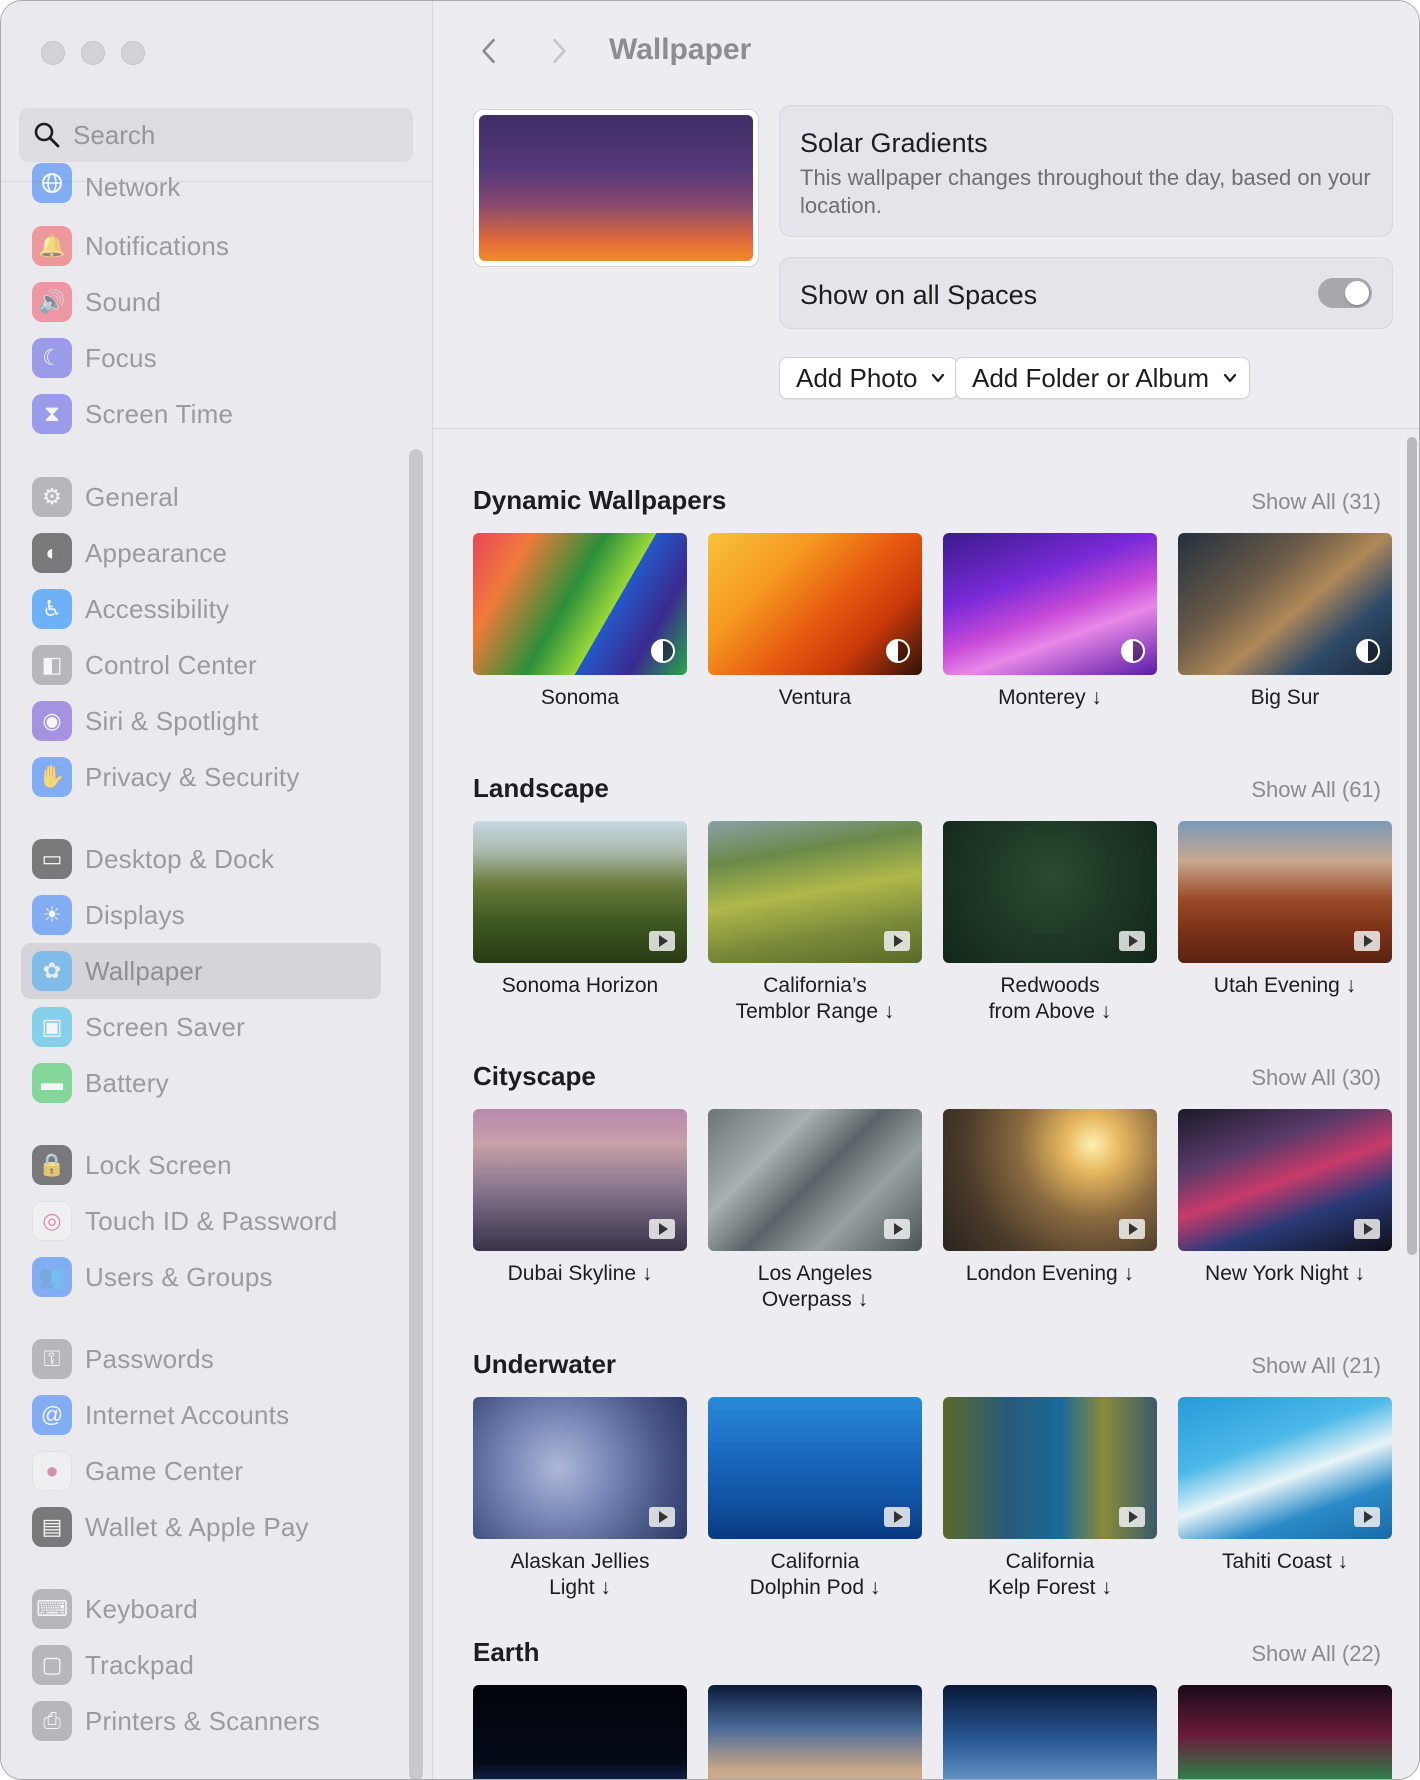  What do you see at coordinates (1316, 790) in the screenshot?
I see `show-all-landscape-button: Show All (61)` at bounding box center [1316, 790].